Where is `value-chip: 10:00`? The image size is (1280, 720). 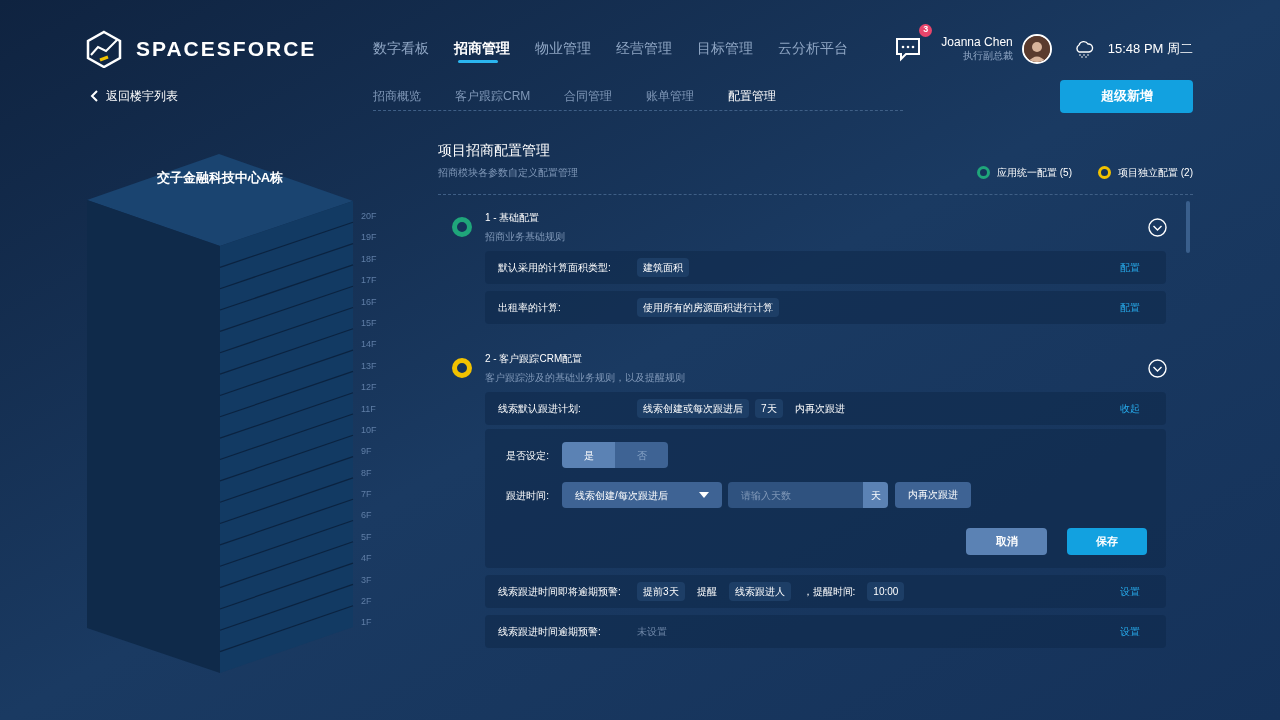
value-chip: 10:00 is located at coordinates (886, 591).